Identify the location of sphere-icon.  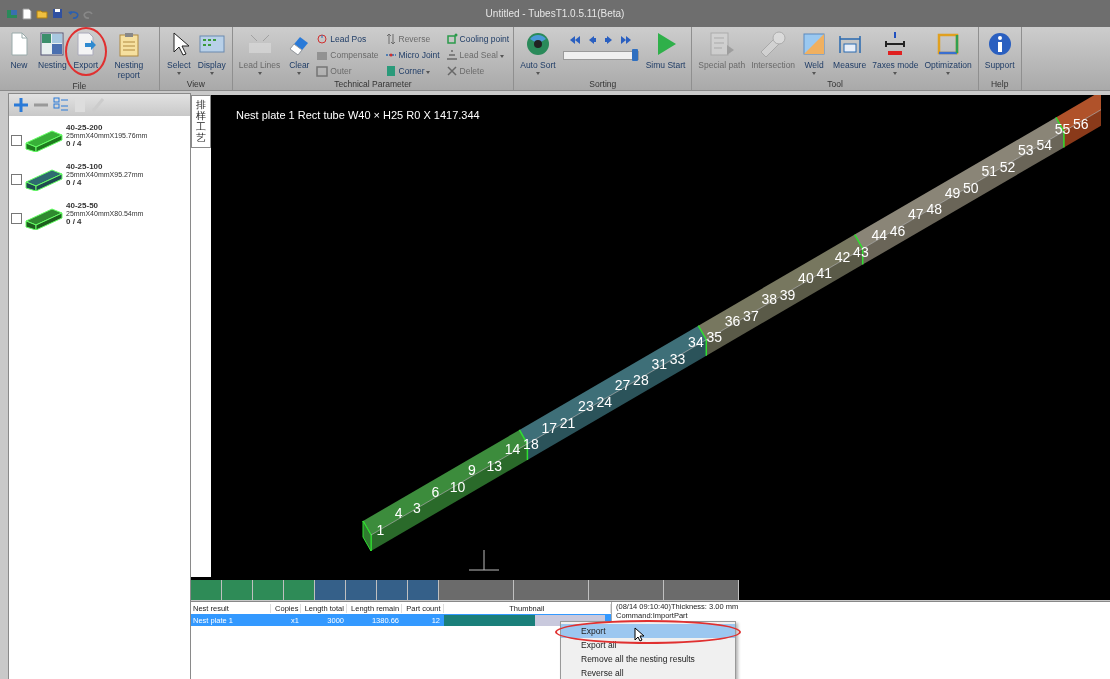
(537, 44).